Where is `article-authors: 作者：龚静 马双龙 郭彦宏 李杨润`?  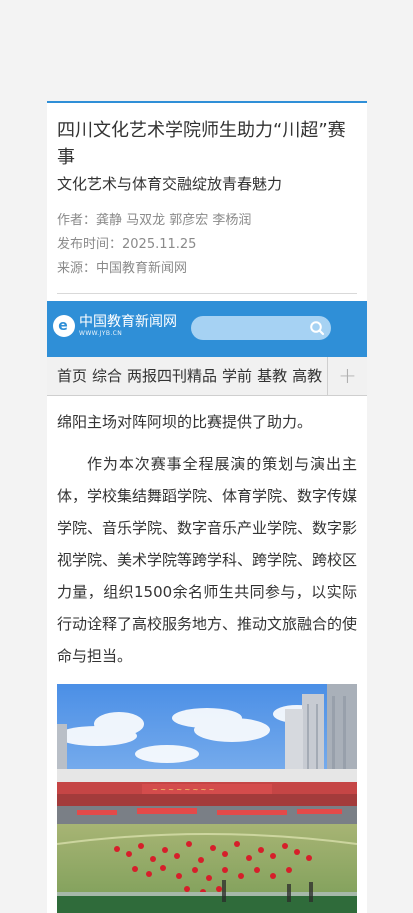
article-authors: 作者：龚静 马双龙 郭彦宏 李杨润 is located at coordinates (154, 220).